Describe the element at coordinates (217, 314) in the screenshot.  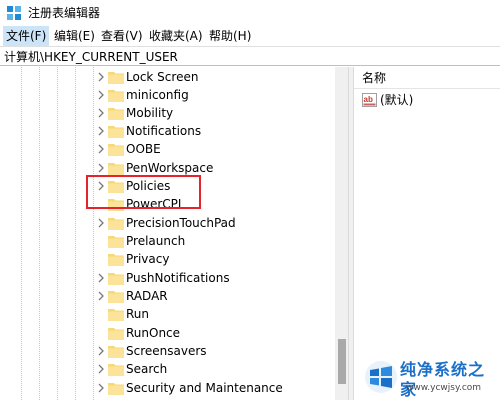
I see `tree-item-run: Run` at that location.